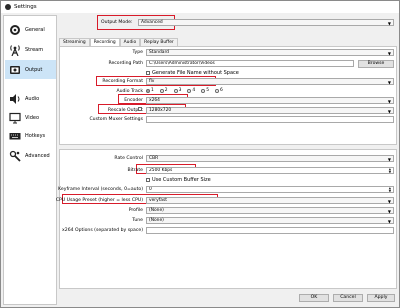 This screenshot has height=308, width=400. I want to click on rate-control-label: Rate Control, so click(128, 158).